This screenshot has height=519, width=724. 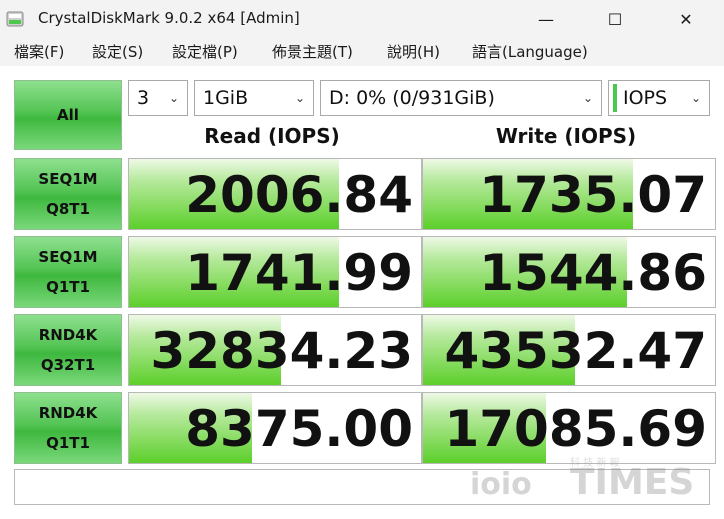 I want to click on read-header: Read (IOPS), so click(x=272, y=136).